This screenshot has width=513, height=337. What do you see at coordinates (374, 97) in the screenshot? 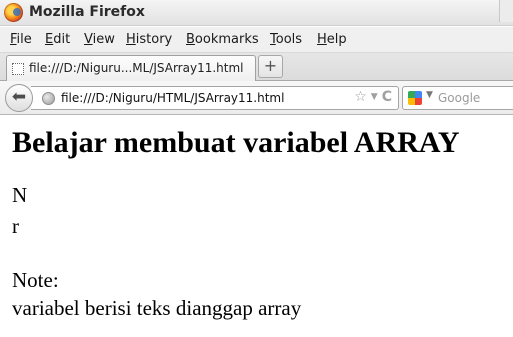
I see `url-dropdown-icon: ▼` at bounding box center [374, 97].